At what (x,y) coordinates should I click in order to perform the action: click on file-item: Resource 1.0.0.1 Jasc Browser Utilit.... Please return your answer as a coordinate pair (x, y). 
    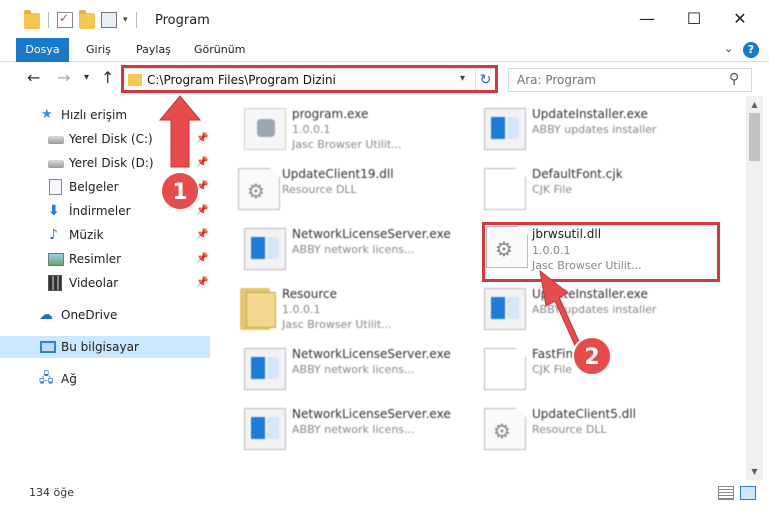
    Looking at the image, I should click on (344, 308).